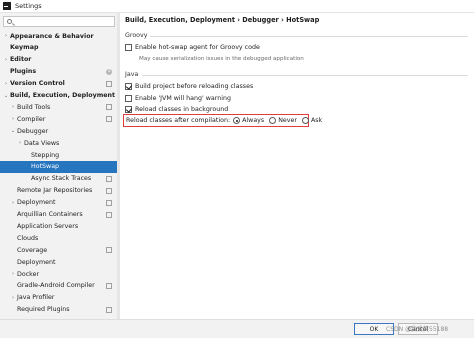 The height and width of the screenshot is (338, 474). I want to click on build-project-label: Build project before reloading classes, so click(194, 86).